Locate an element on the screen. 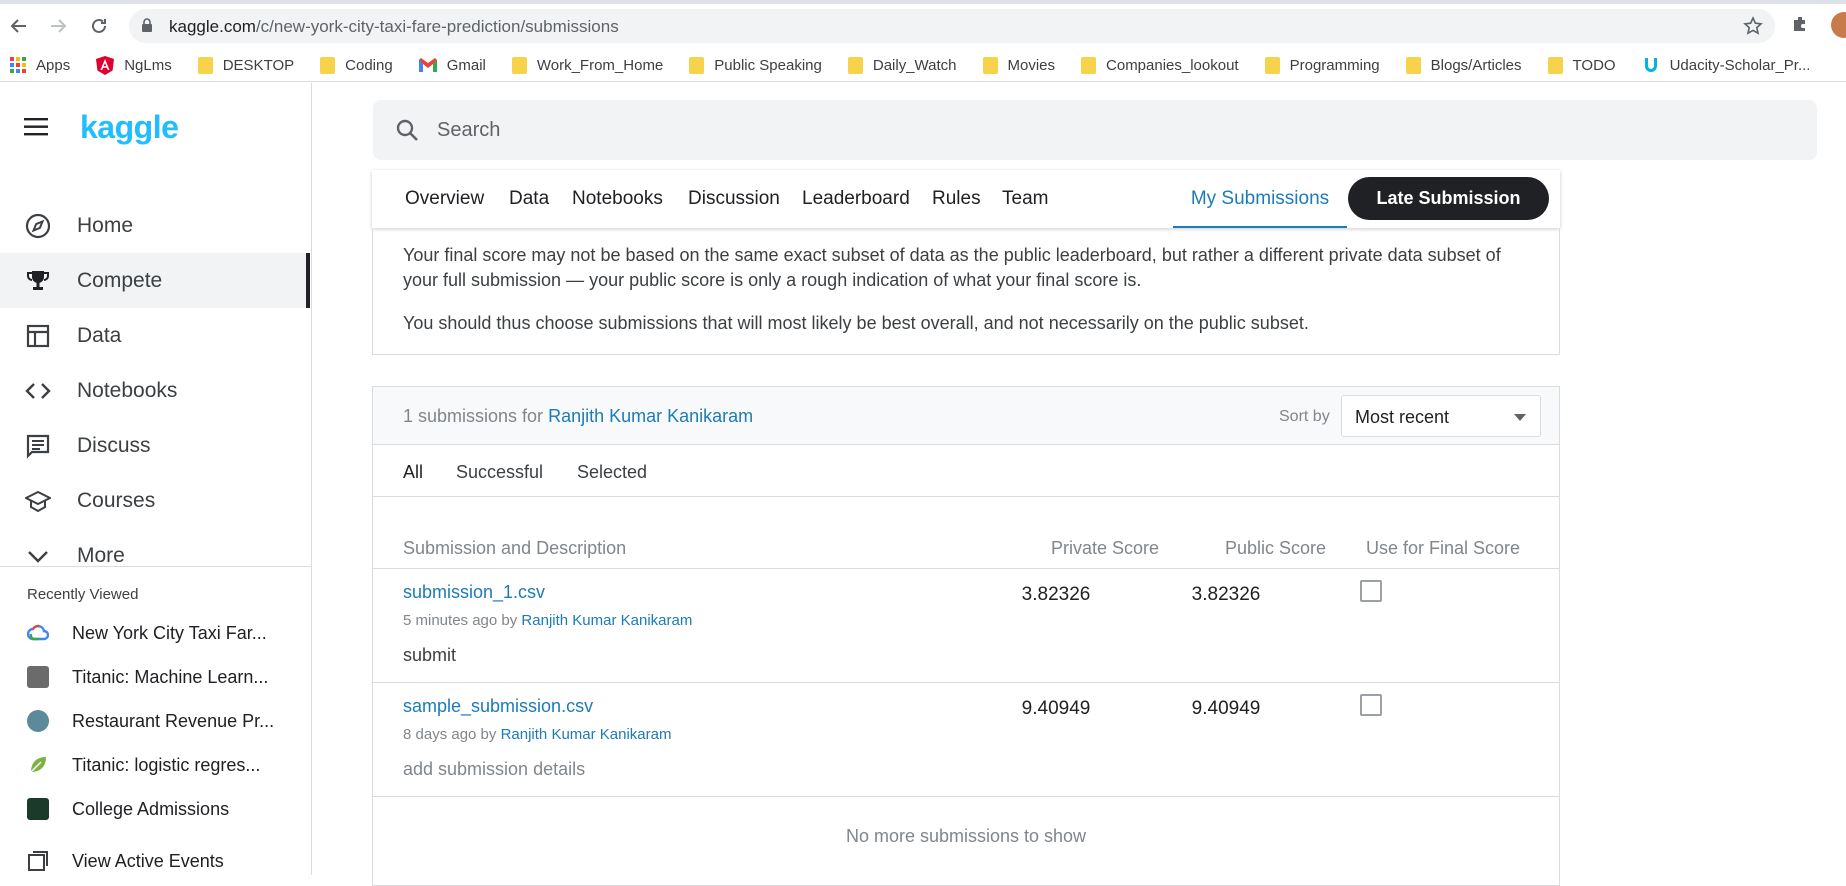 This screenshot has height=886, width=1846. bookmark-blogs-articles: Blogs/Articles is located at coordinates (1463, 65).